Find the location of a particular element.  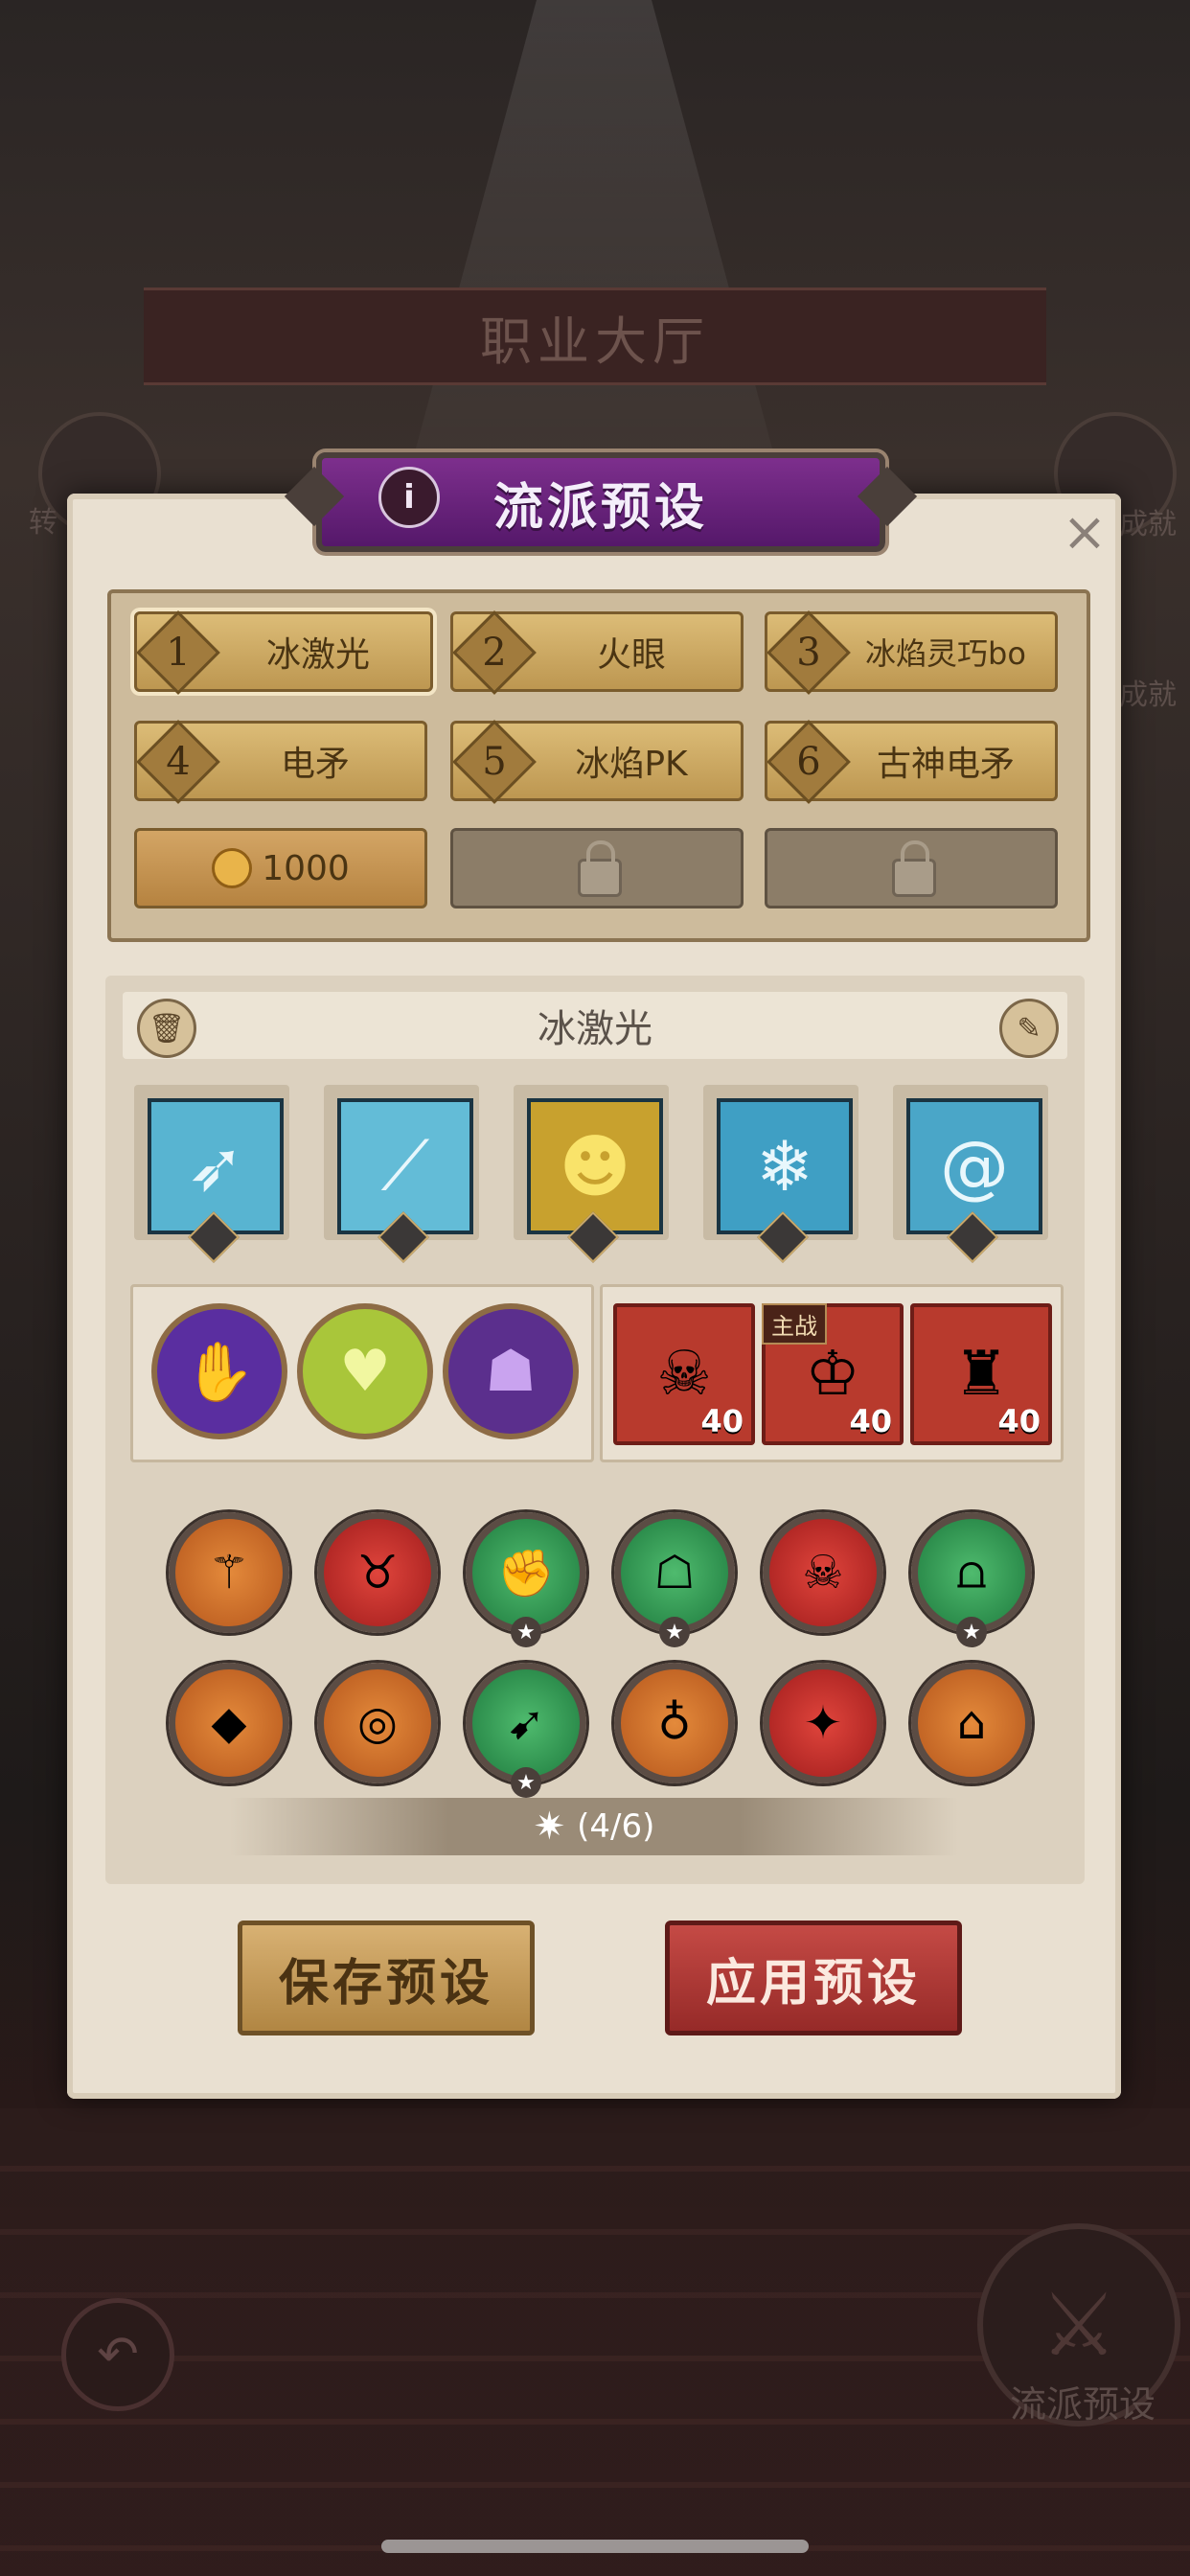

purple-hand-icon: ✋ is located at coordinates (219, 1371).